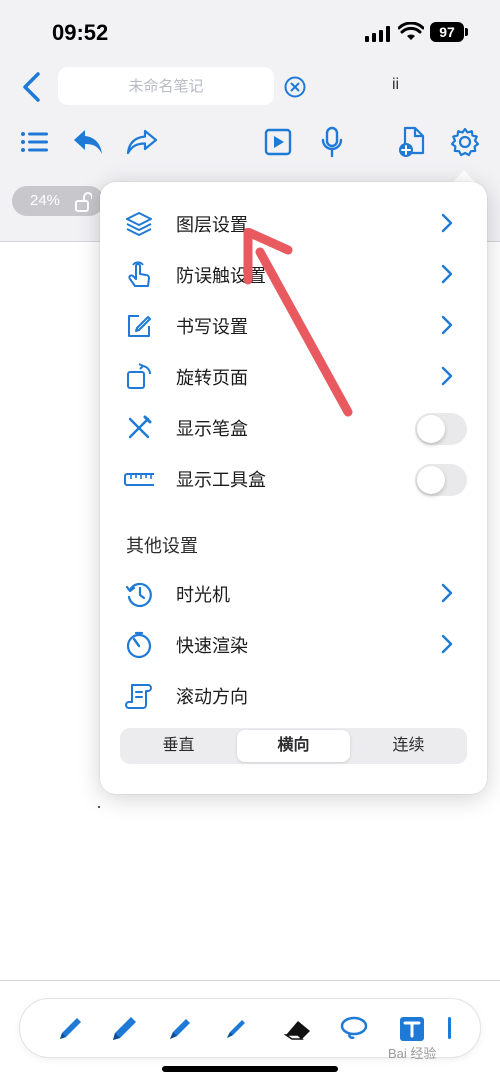 Image resolution: width=500 pixels, height=1082 pixels. I want to click on lasso-icon, so click(354, 1029).